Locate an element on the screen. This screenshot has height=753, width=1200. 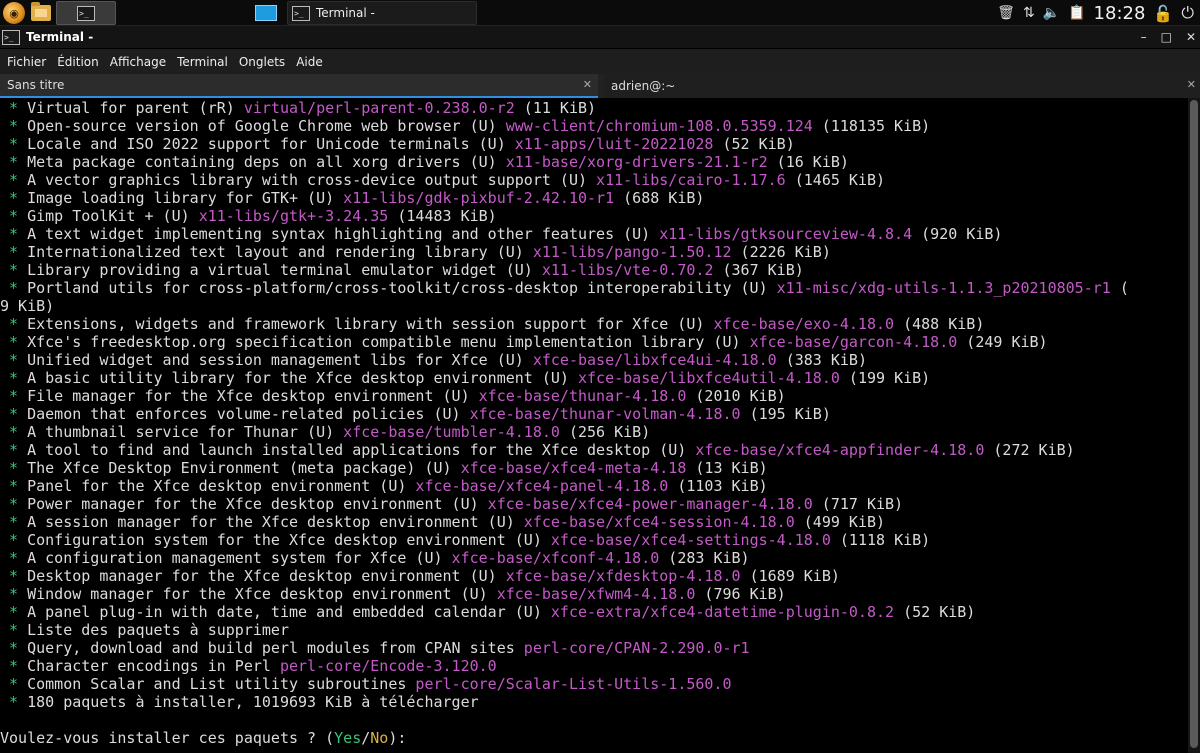
window-titlebar: >_ Terminal - – □ ✕ is located at coordinates (600, 37).